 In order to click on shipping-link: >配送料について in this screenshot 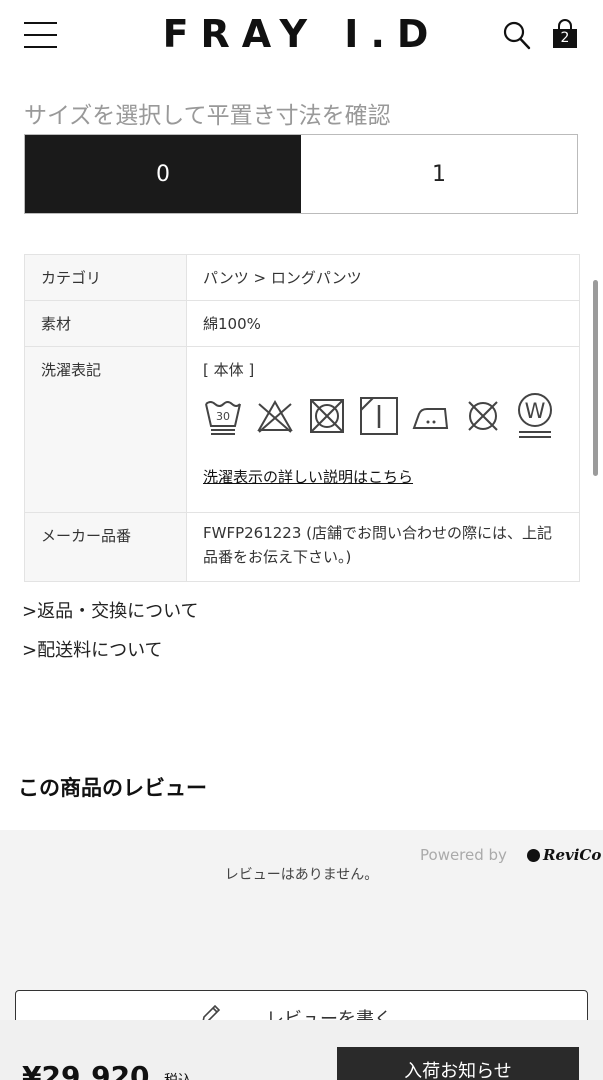, I will do `click(92, 649)`.